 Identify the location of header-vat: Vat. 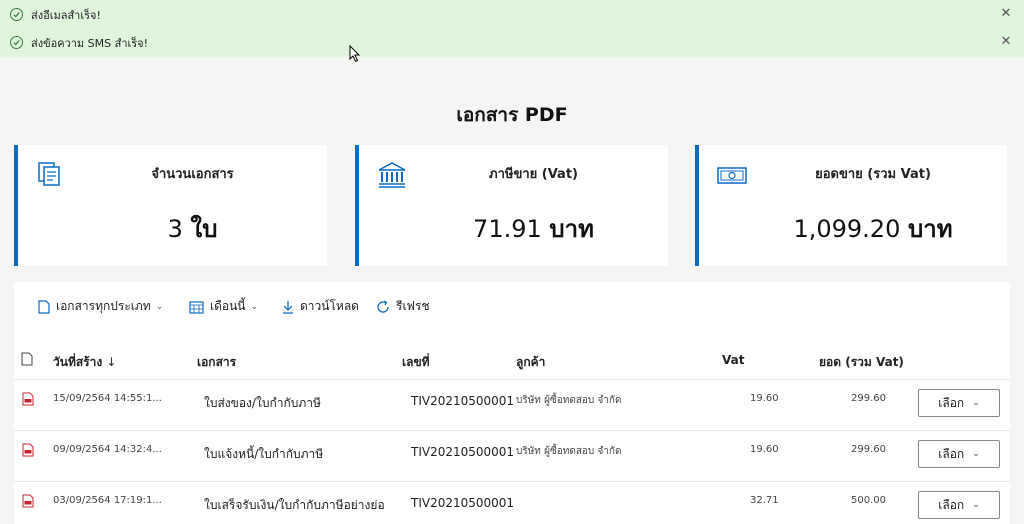
(733, 360).